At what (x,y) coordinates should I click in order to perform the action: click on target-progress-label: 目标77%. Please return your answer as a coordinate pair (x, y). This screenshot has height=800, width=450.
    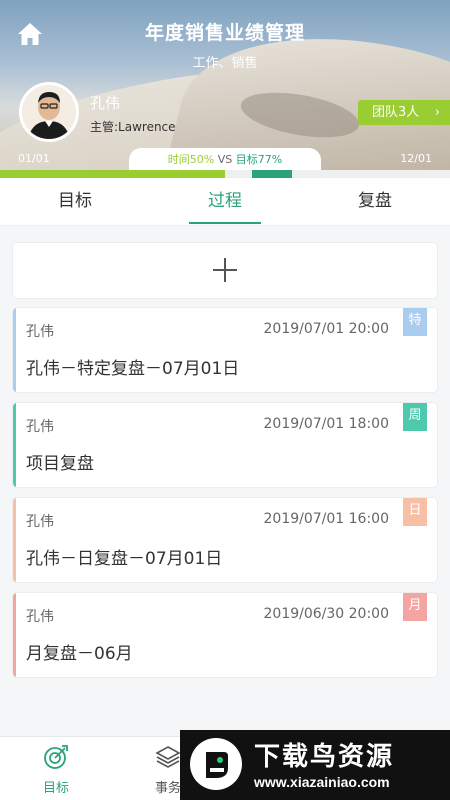
    Looking at the image, I should click on (259, 159).